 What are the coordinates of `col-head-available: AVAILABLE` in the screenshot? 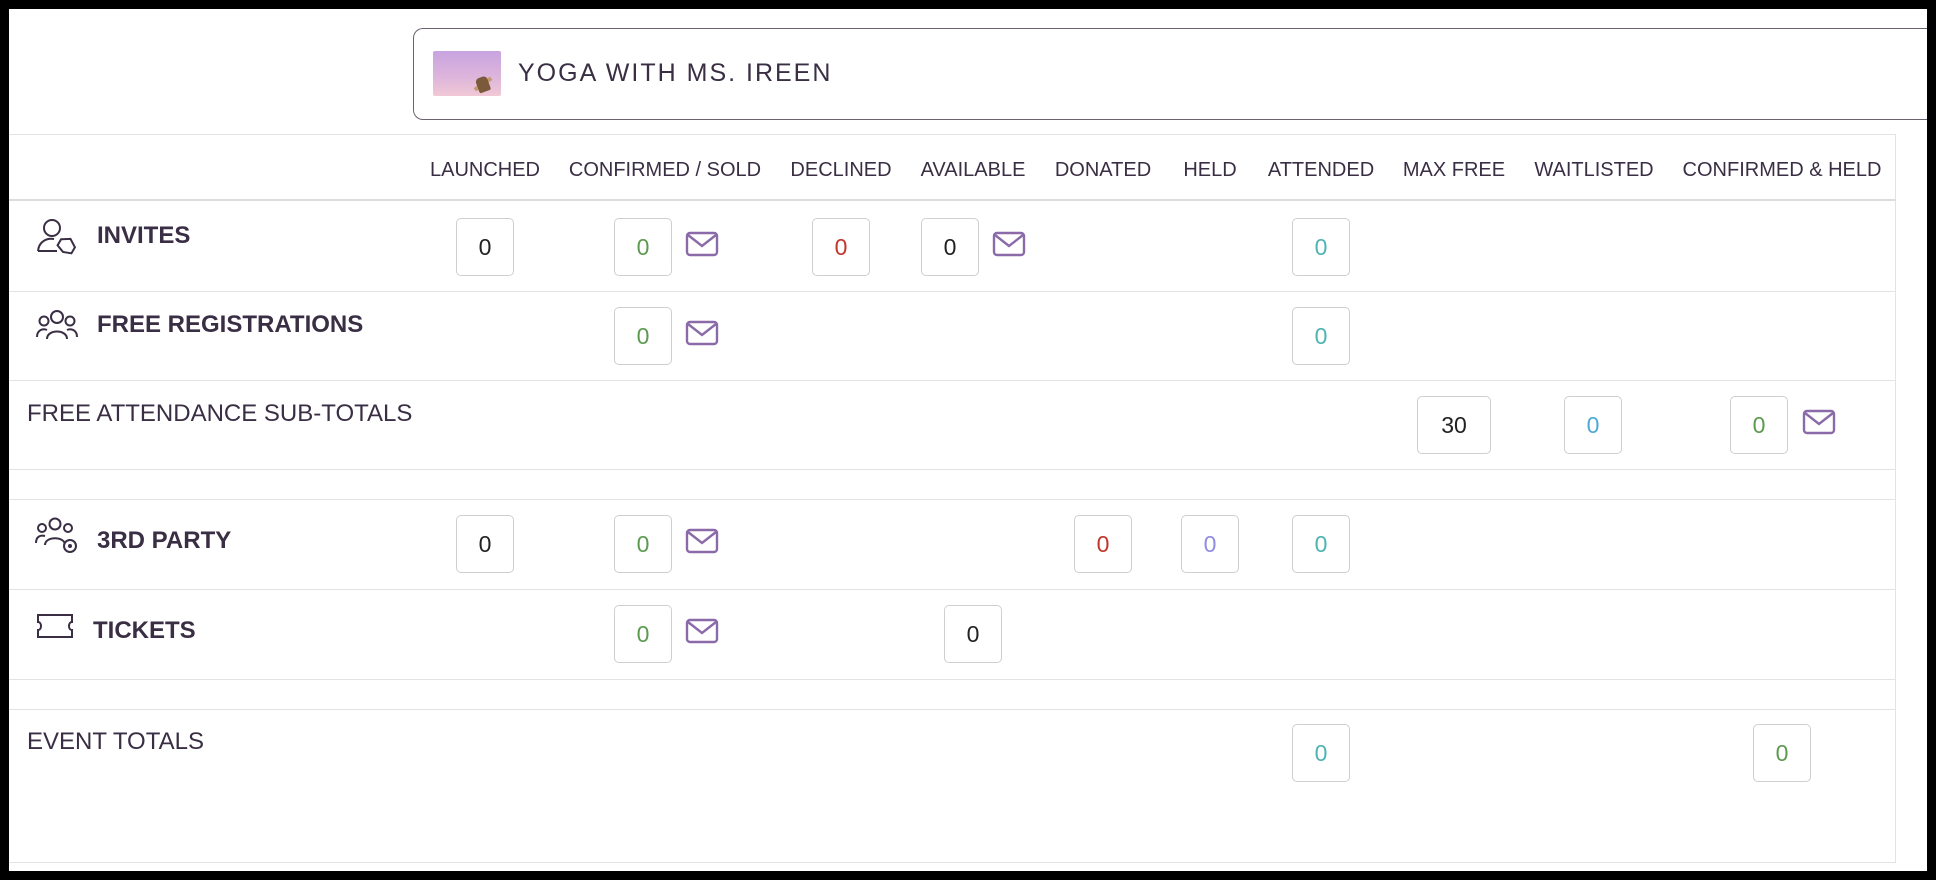 It's located at (973, 170).